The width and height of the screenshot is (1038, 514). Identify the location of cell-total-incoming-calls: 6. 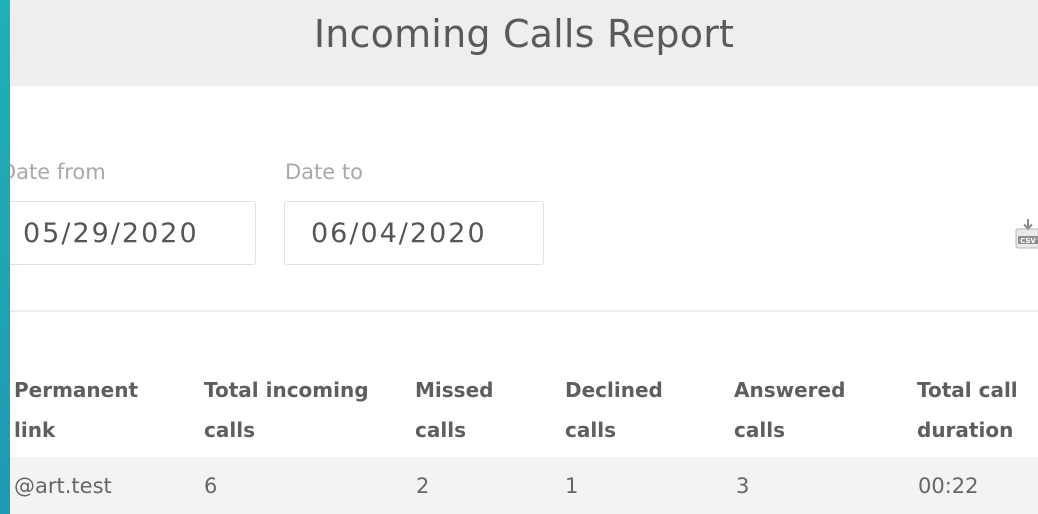
(211, 486).